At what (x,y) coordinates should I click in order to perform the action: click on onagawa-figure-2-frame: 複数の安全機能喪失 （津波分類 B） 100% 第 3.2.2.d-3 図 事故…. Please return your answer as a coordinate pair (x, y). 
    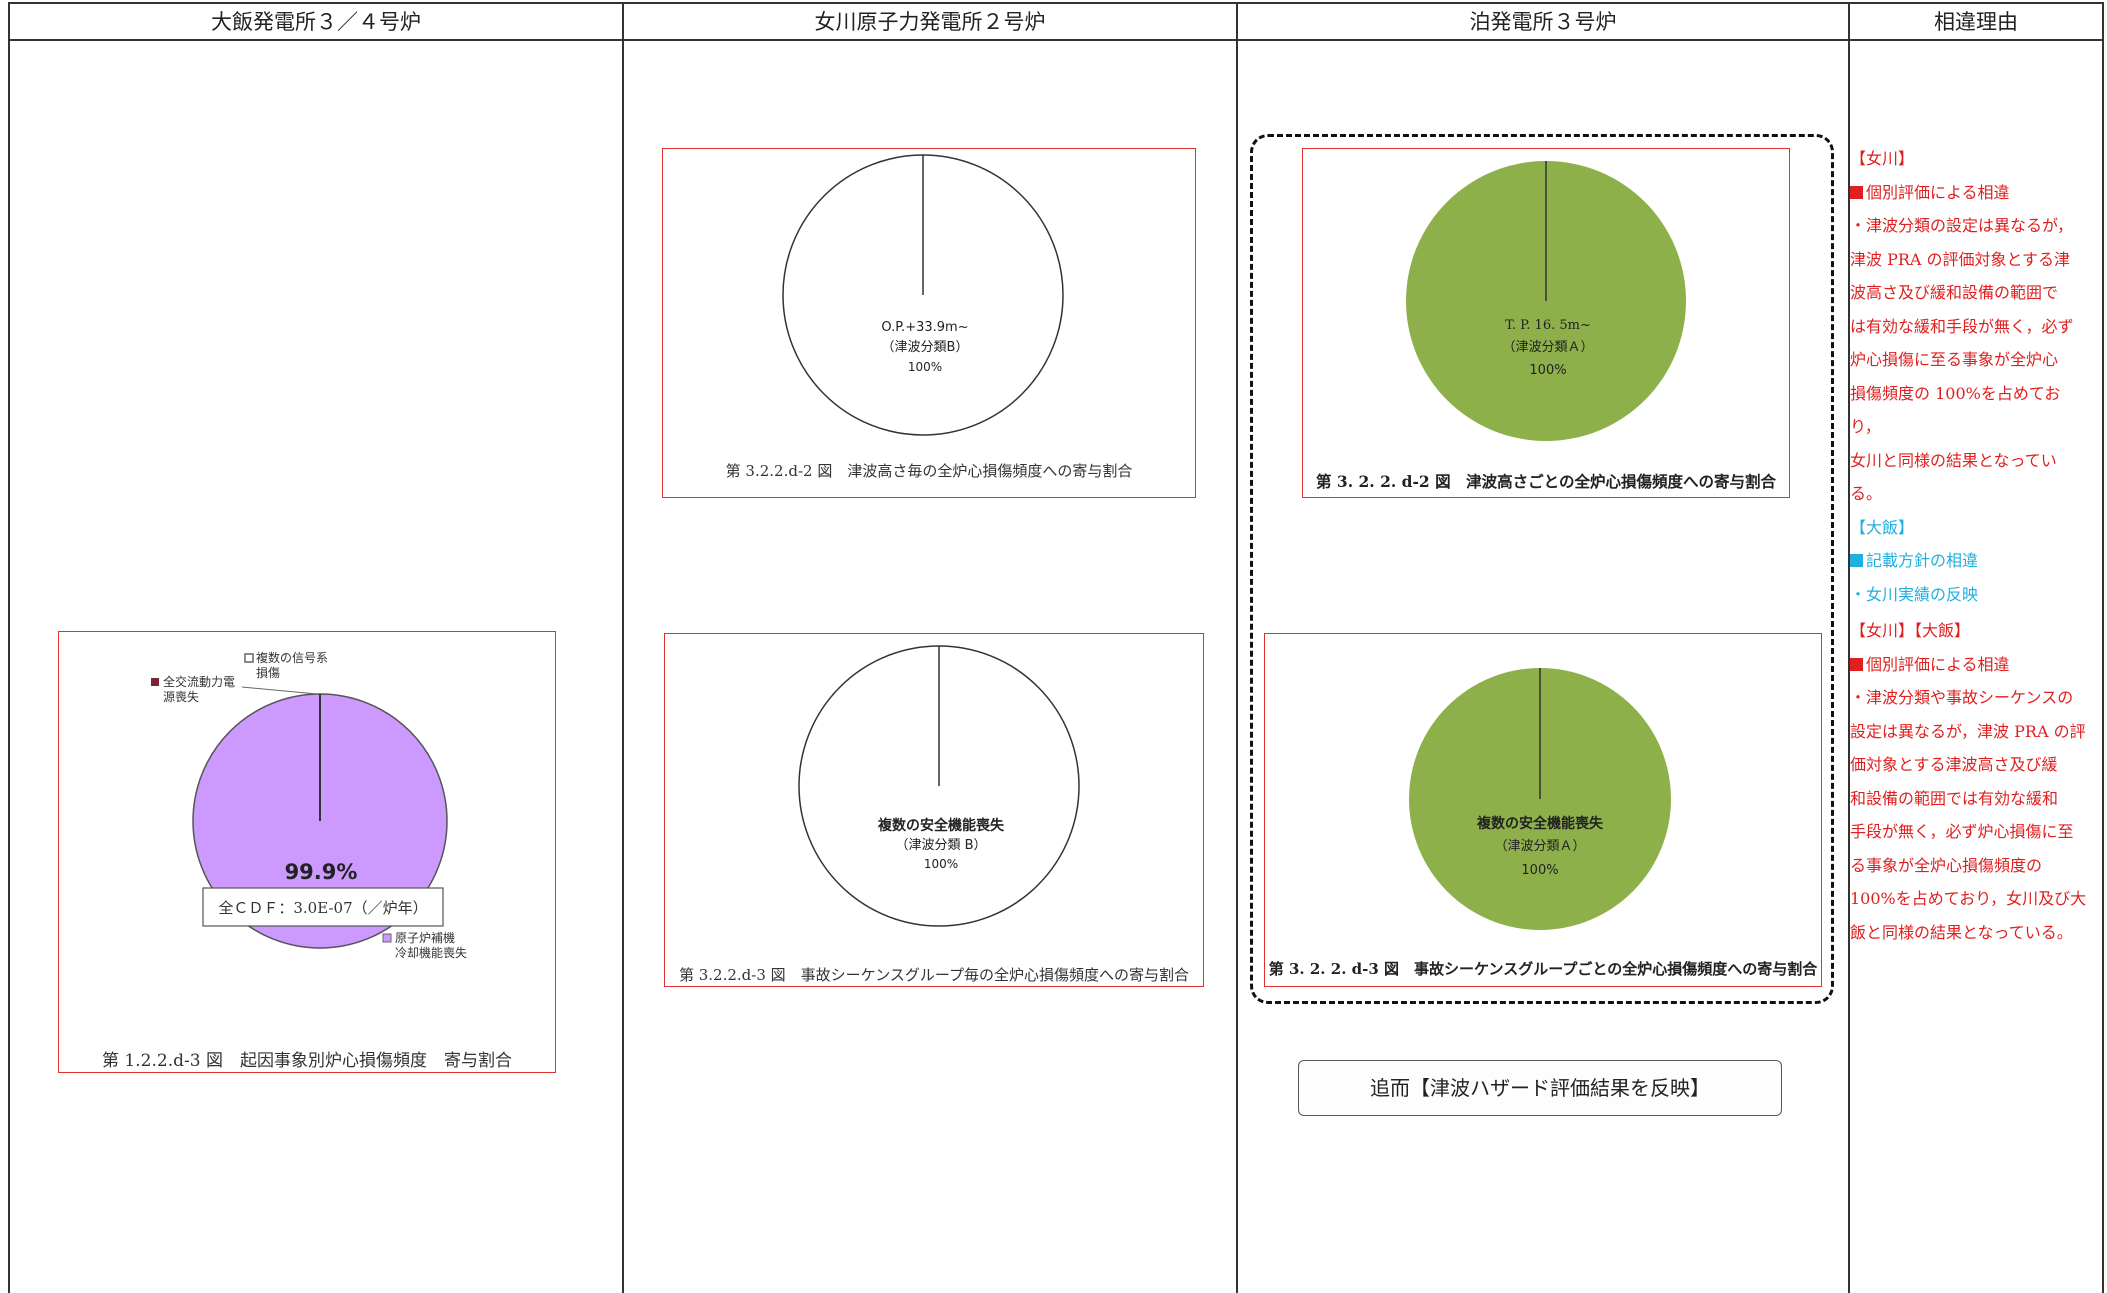
    Looking at the image, I should click on (934, 810).